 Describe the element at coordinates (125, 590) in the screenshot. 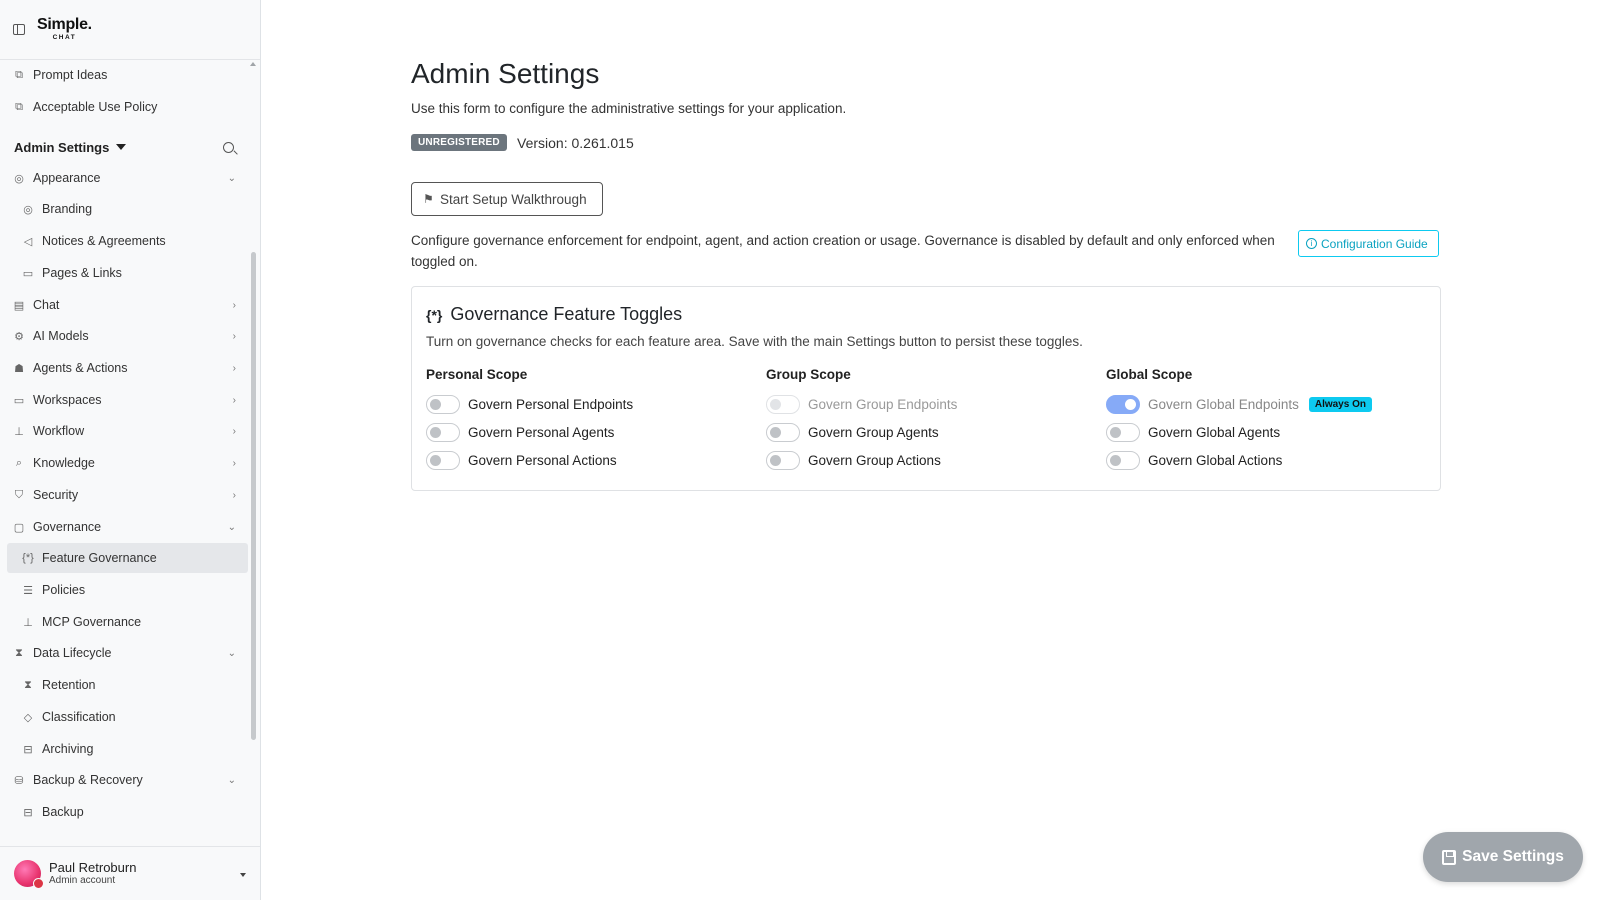

I see `sidebar-item-policies: ☰ Policies` at that location.